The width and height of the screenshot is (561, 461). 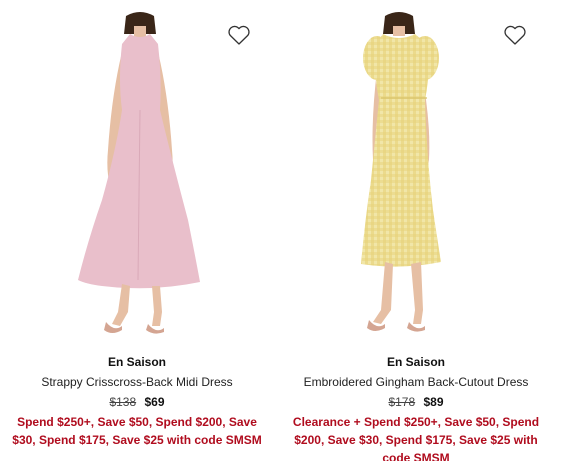 What do you see at coordinates (402, 402) in the screenshot?
I see `original-price: $178` at bounding box center [402, 402].